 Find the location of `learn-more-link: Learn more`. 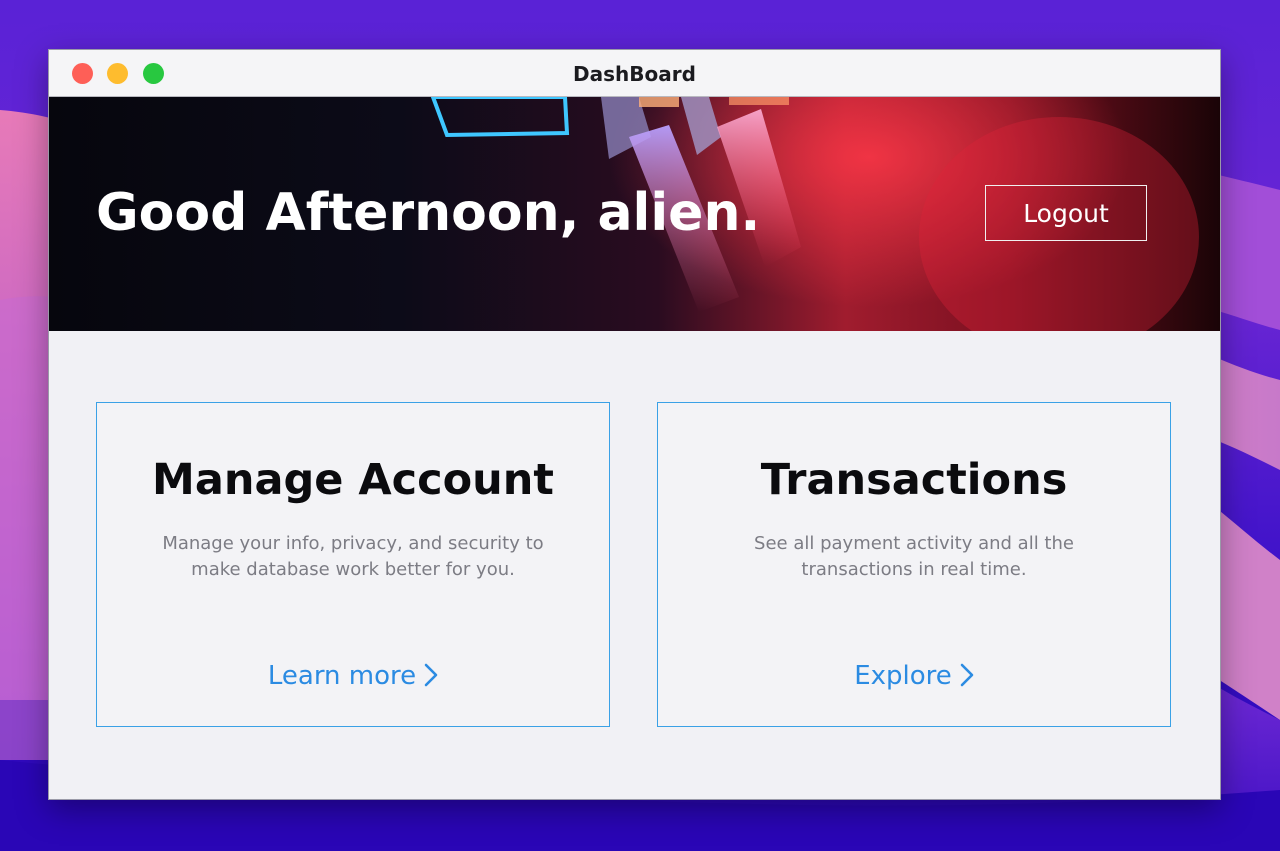

learn-more-link: Learn more is located at coordinates (353, 676).